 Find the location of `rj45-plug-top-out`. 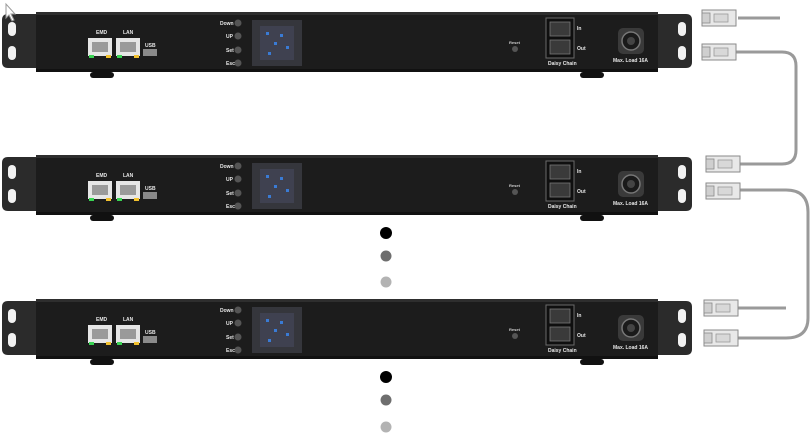

rj45-plug-top-out is located at coordinates (719, 52).